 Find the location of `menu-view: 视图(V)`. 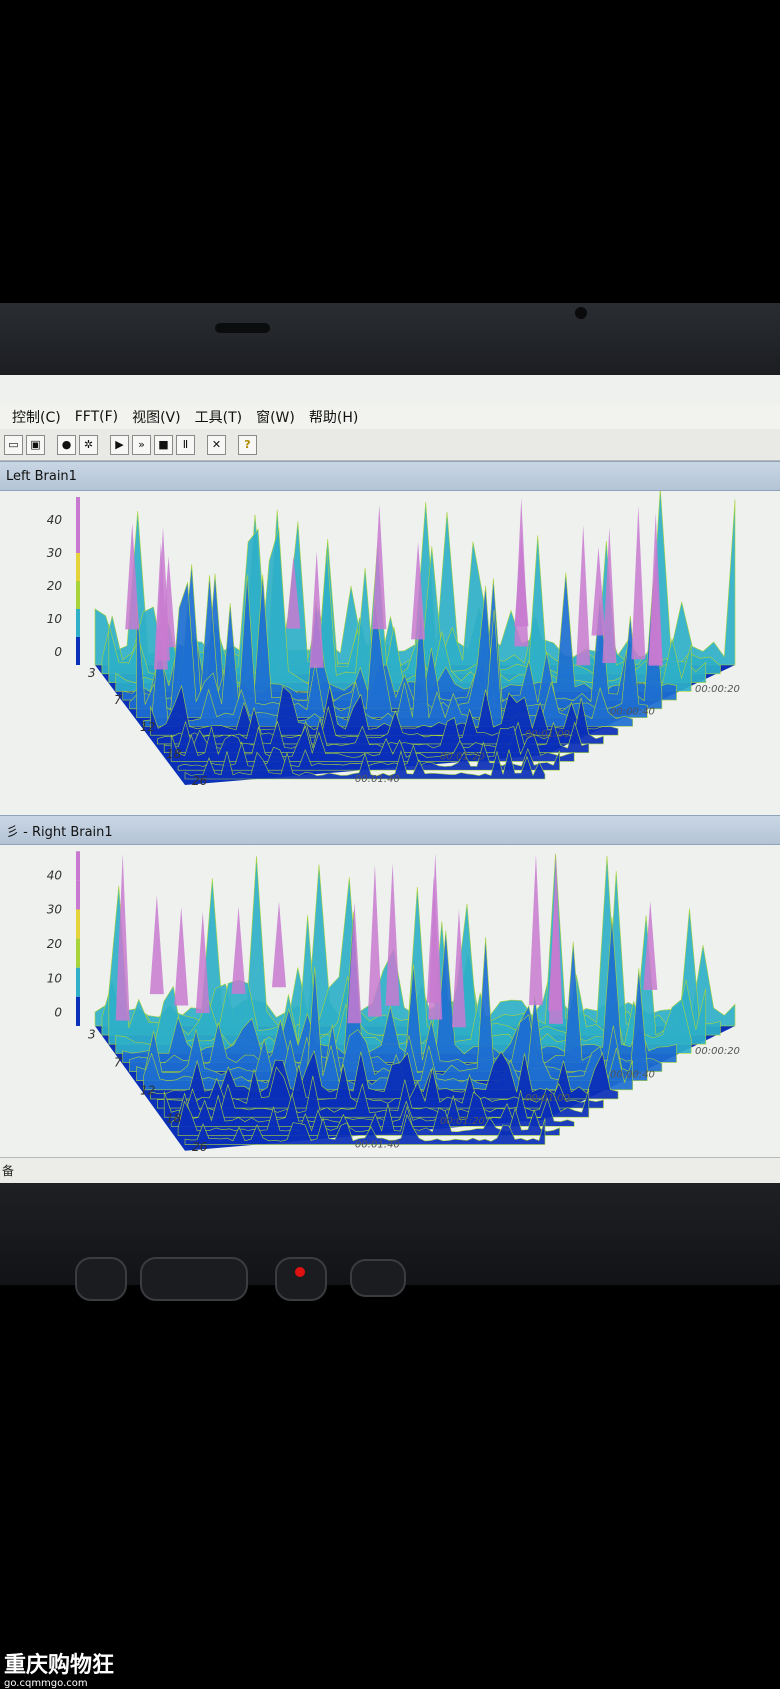

menu-view: 视图(V) is located at coordinates (156, 417).